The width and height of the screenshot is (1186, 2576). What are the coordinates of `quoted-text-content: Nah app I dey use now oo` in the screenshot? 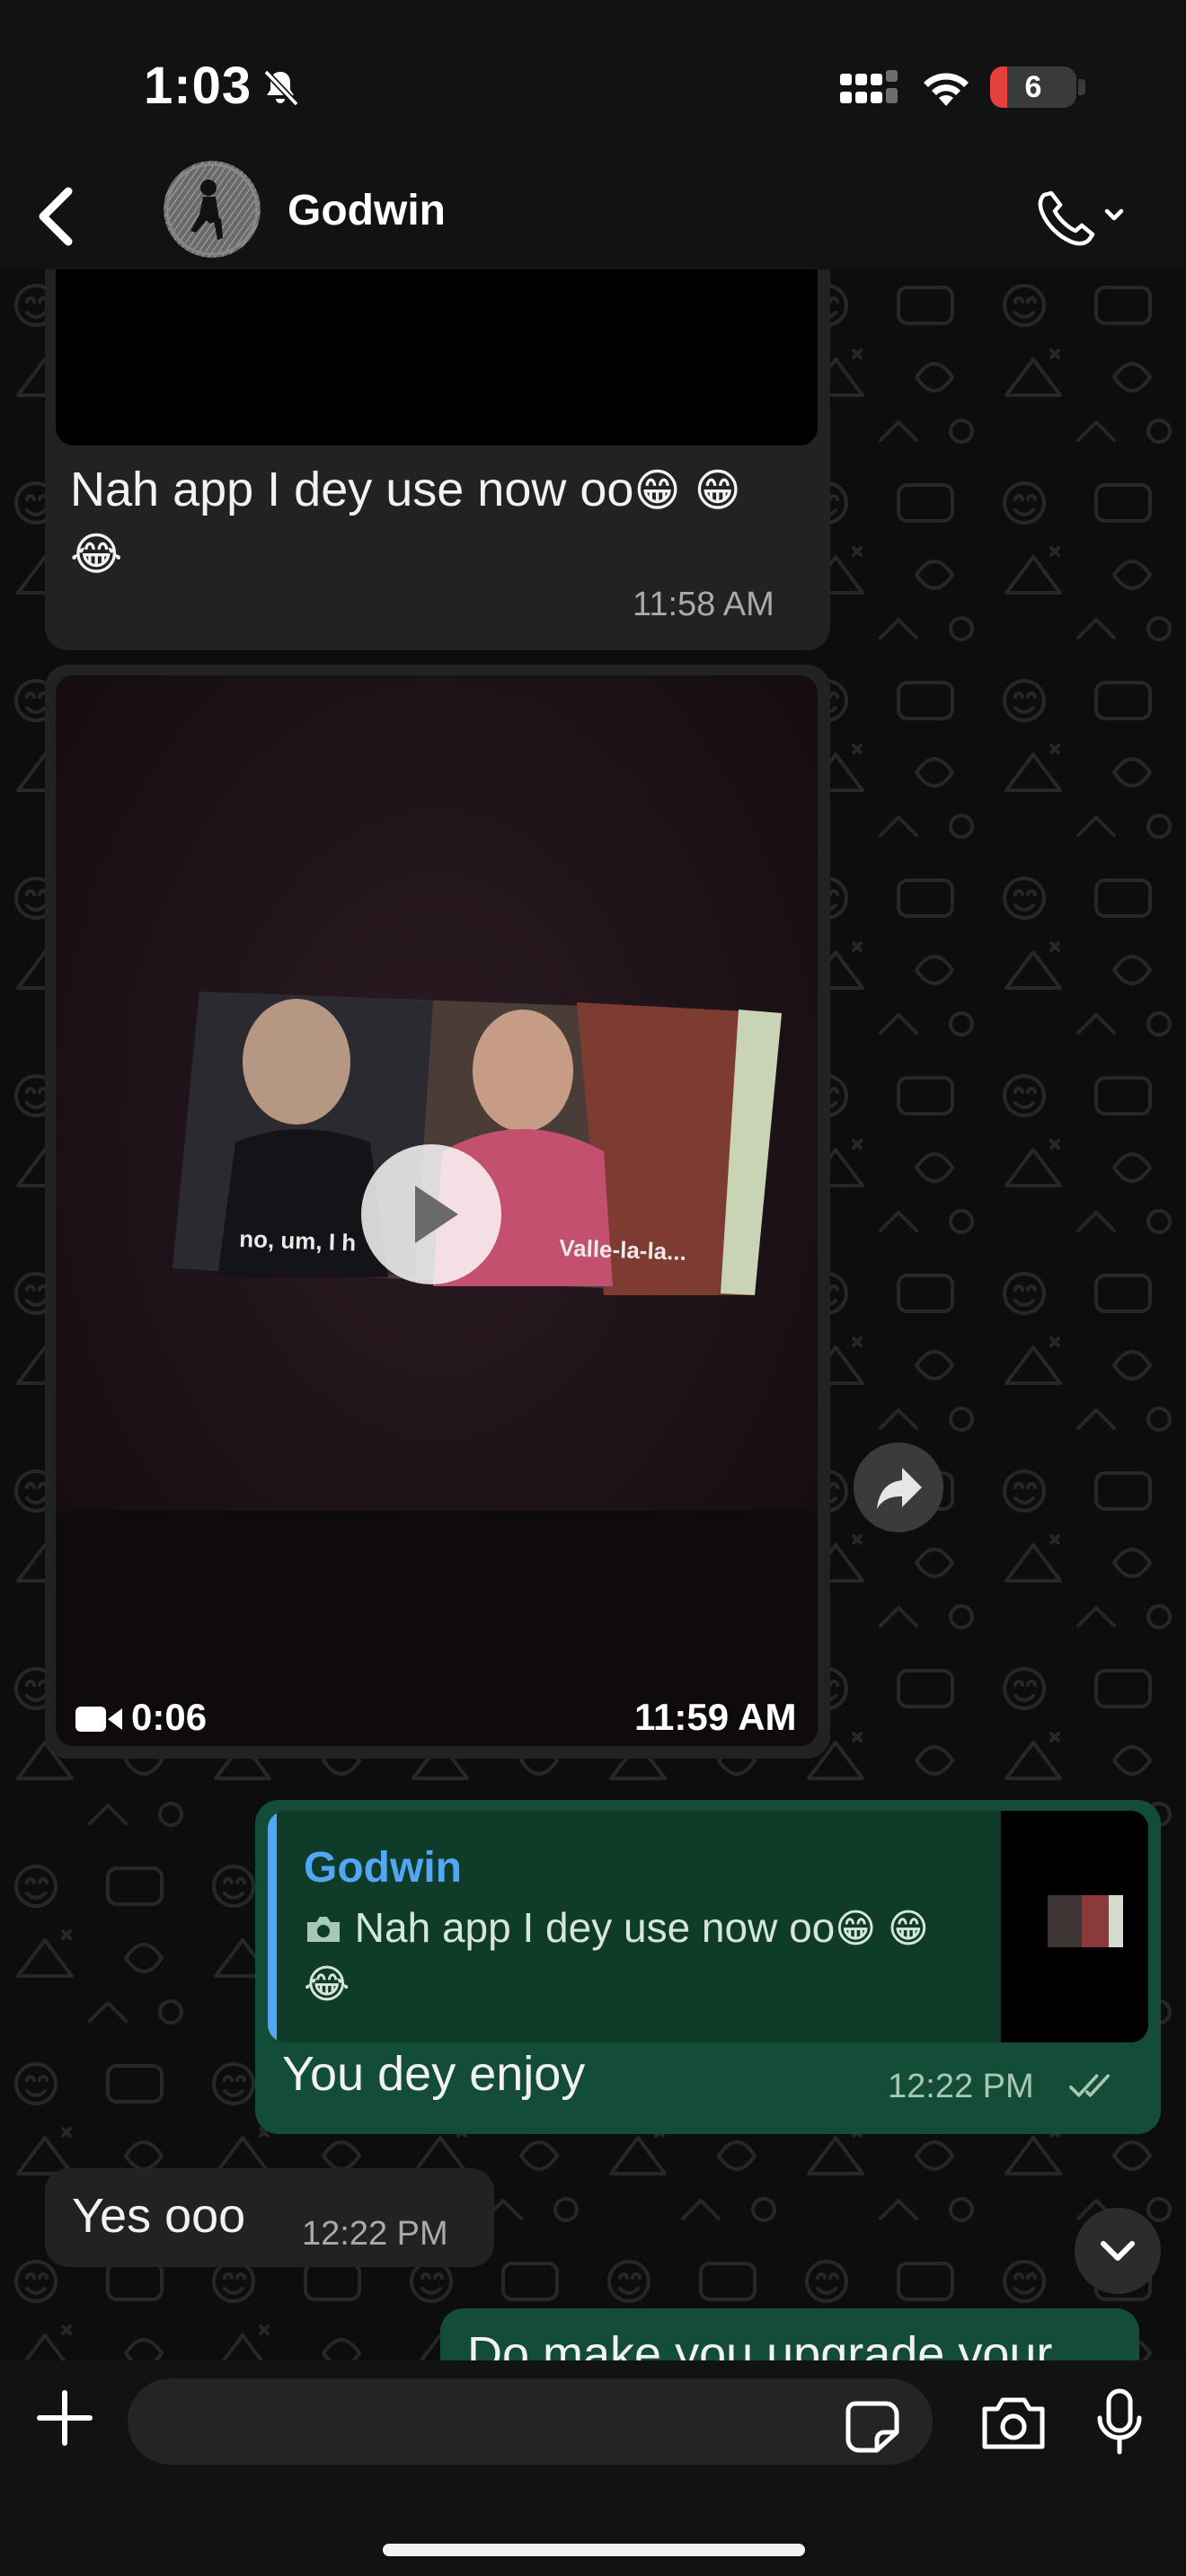 It's located at (595, 1927).